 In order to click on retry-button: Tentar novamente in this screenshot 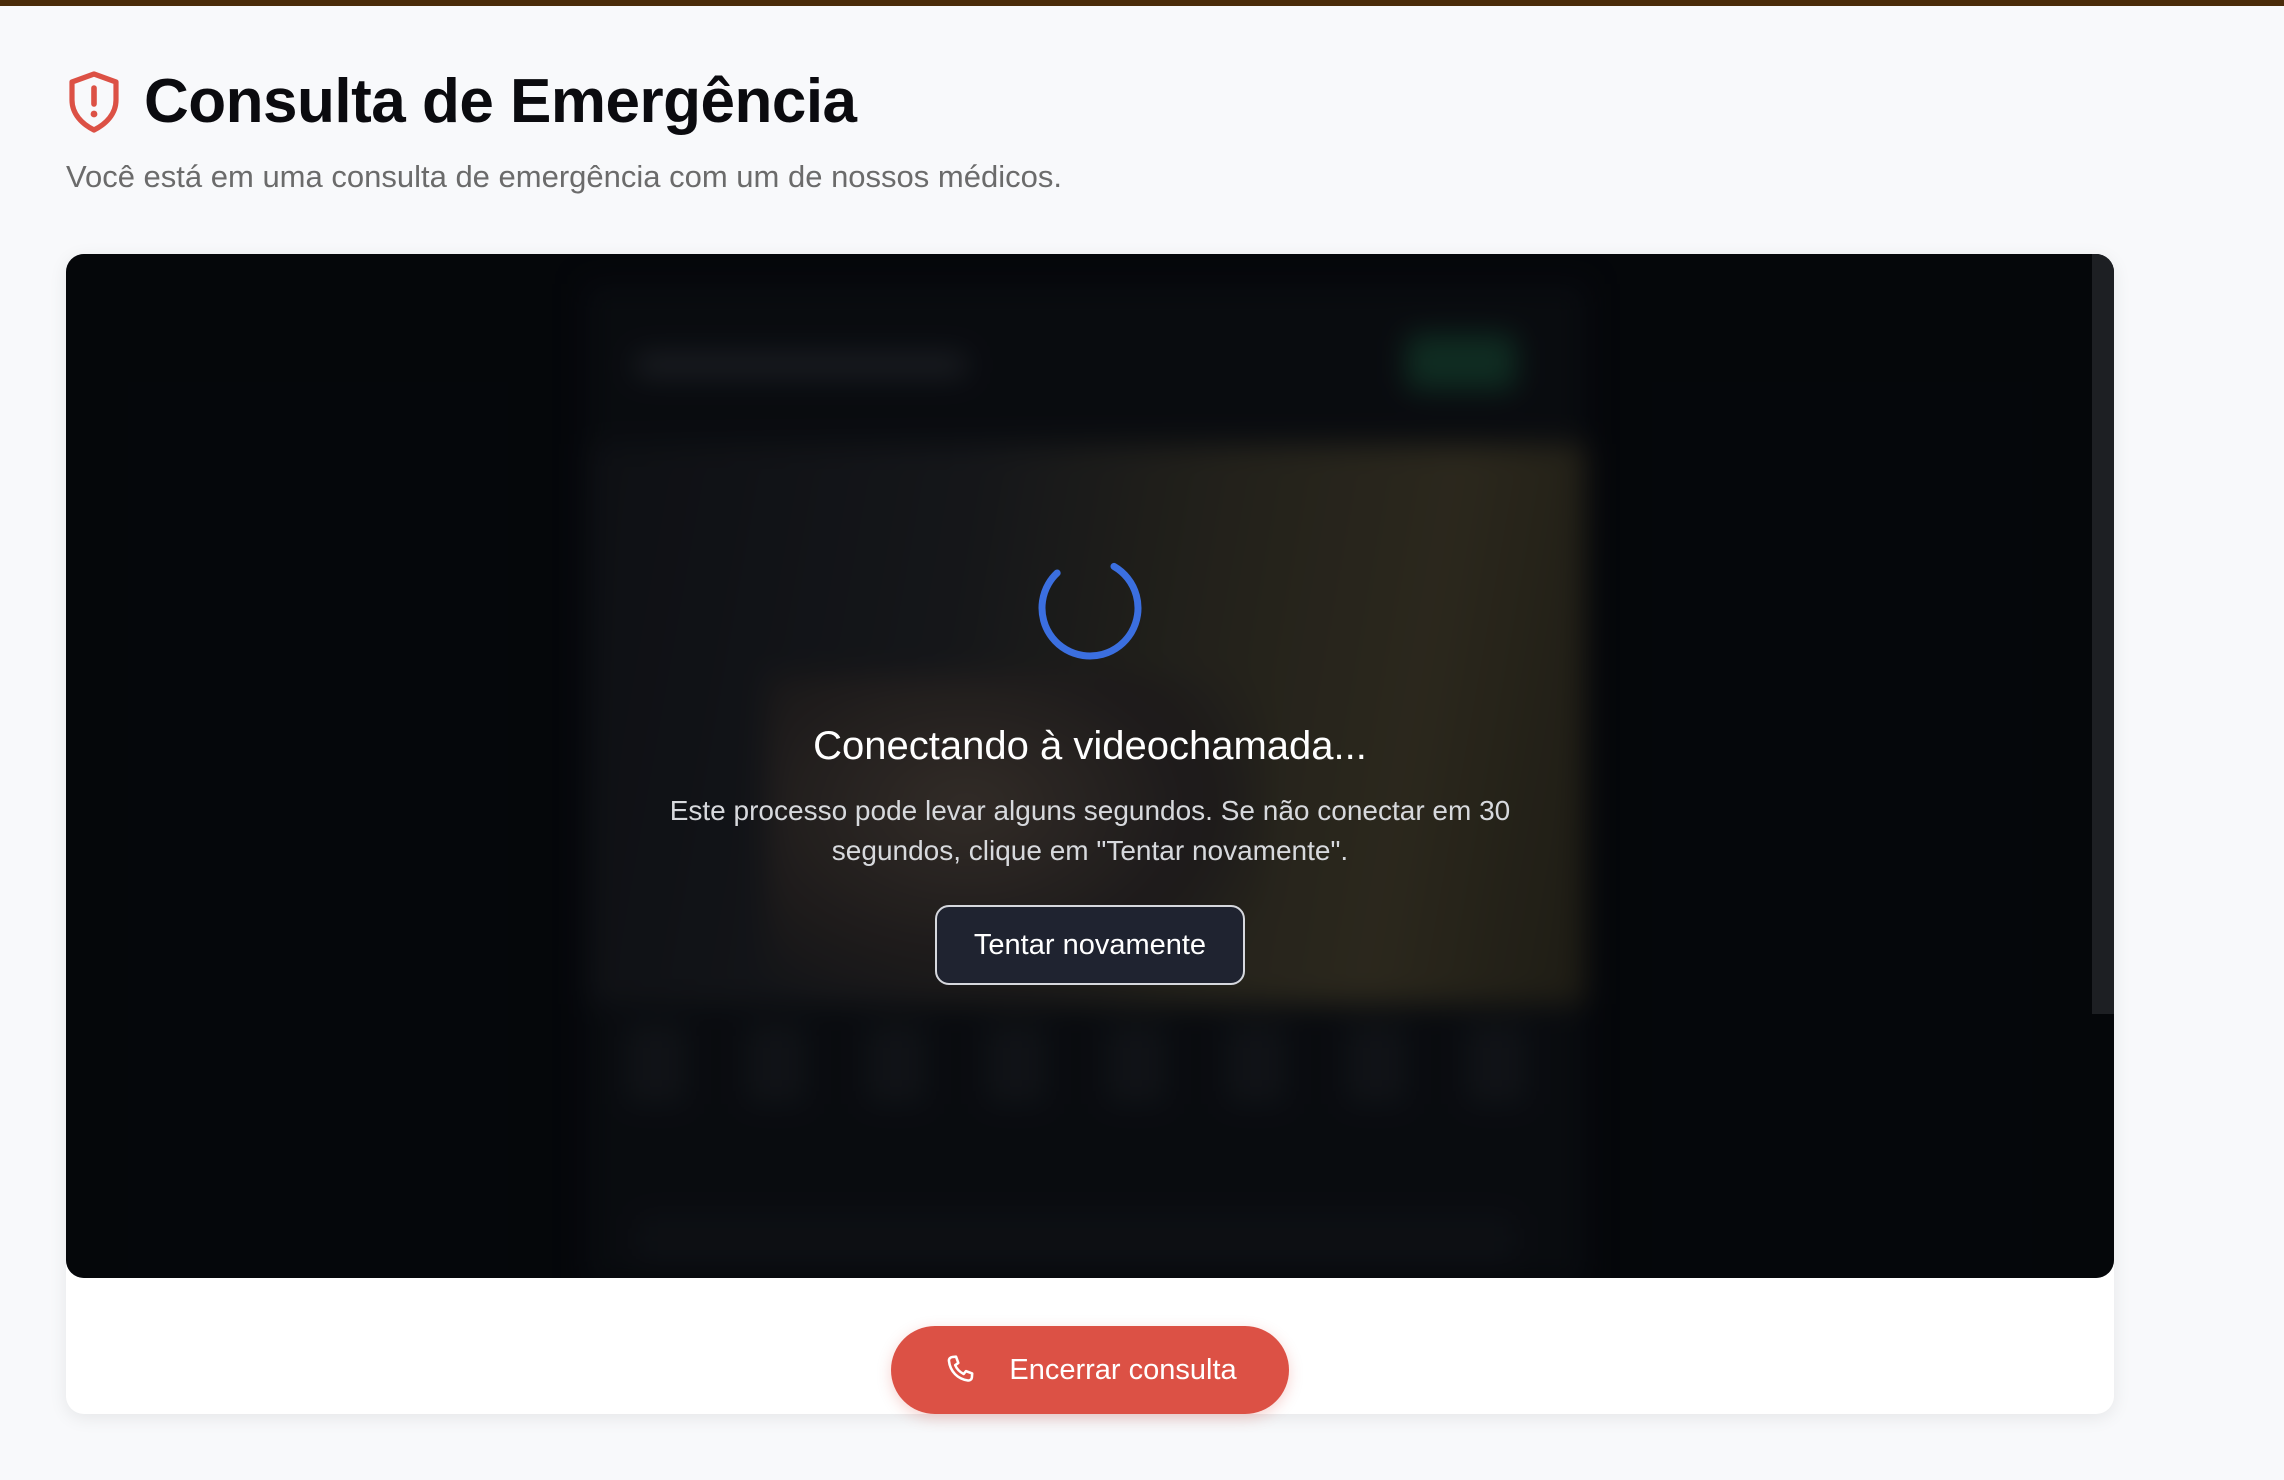, I will do `click(1090, 945)`.